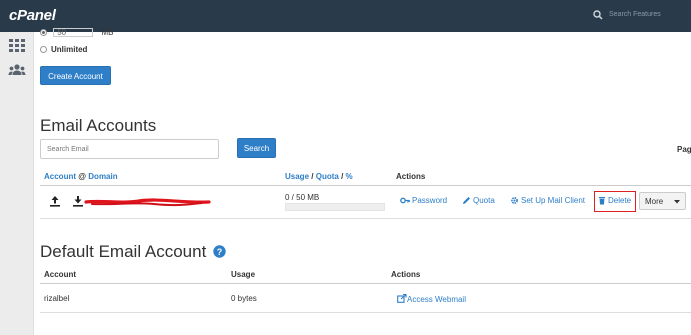 The width and height of the screenshot is (691, 335). I want to click on create-account-button: Create Account, so click(75, 75).